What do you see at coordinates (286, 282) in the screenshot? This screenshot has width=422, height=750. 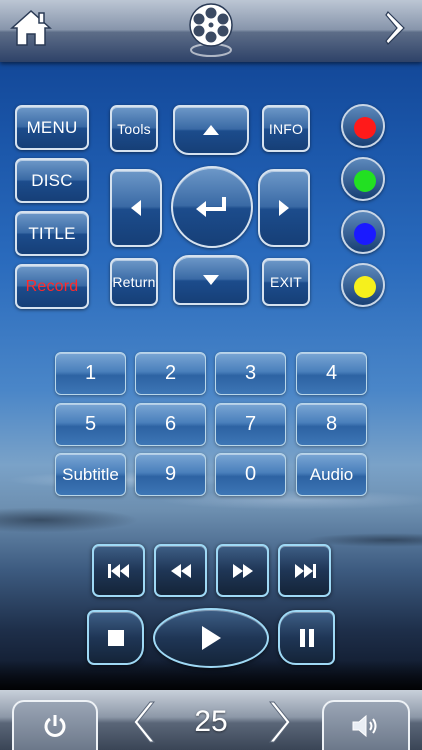 I see `exit-button: EXIT` at bounding box center [286, 282].